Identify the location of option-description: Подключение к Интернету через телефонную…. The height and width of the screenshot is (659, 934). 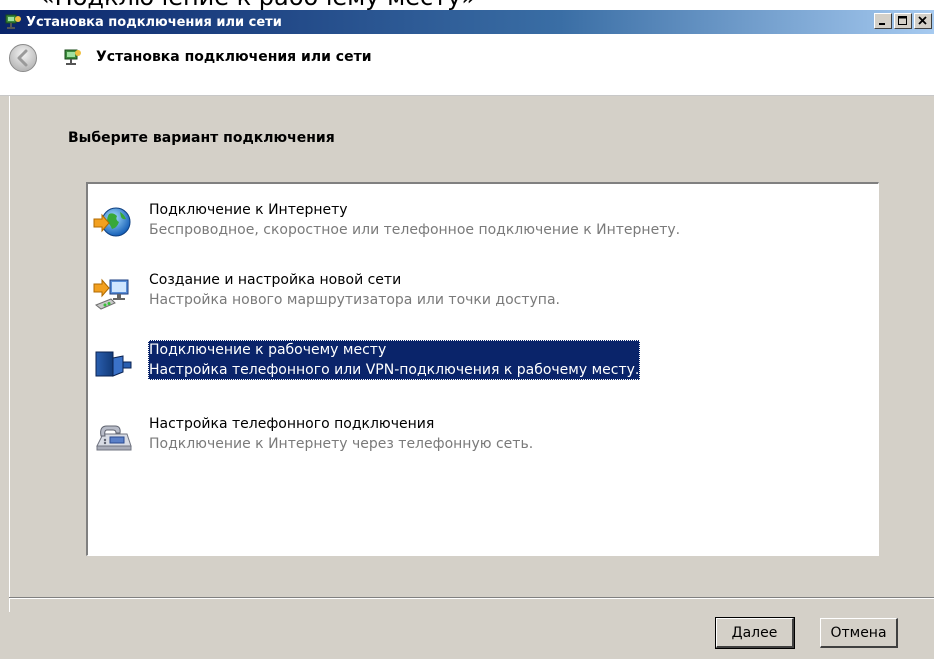
(341, 444).